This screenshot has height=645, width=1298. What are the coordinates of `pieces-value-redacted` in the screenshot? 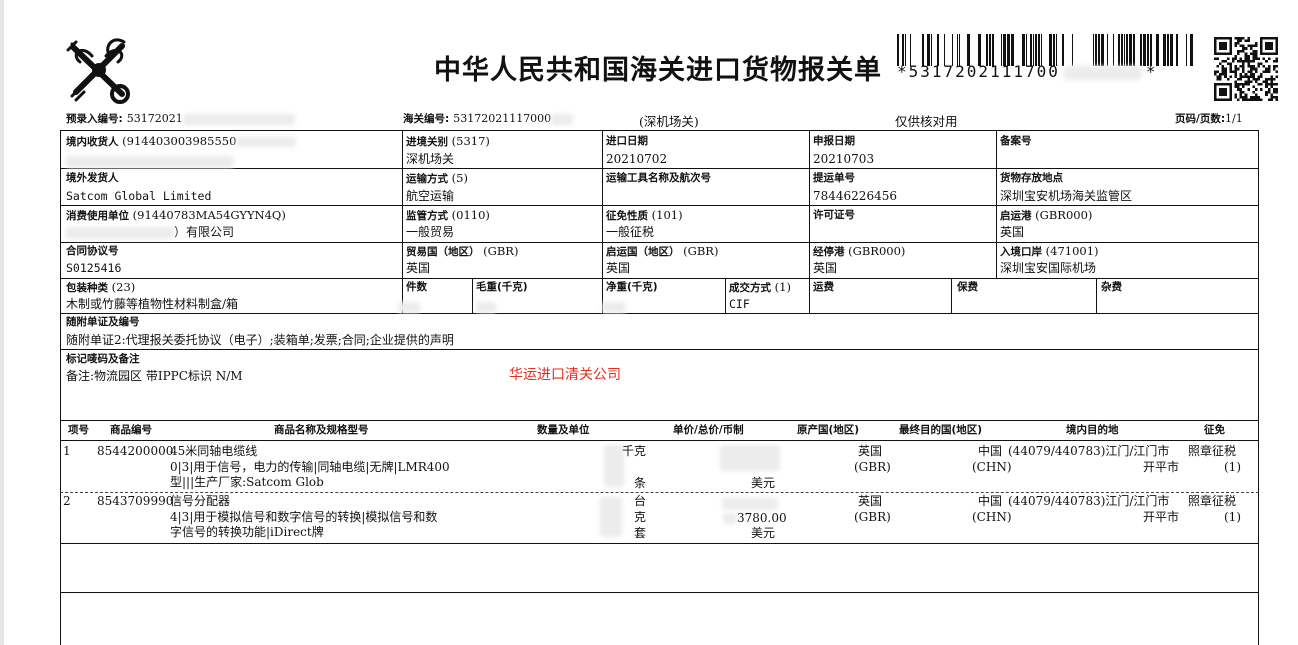 It's located at (409, 306).